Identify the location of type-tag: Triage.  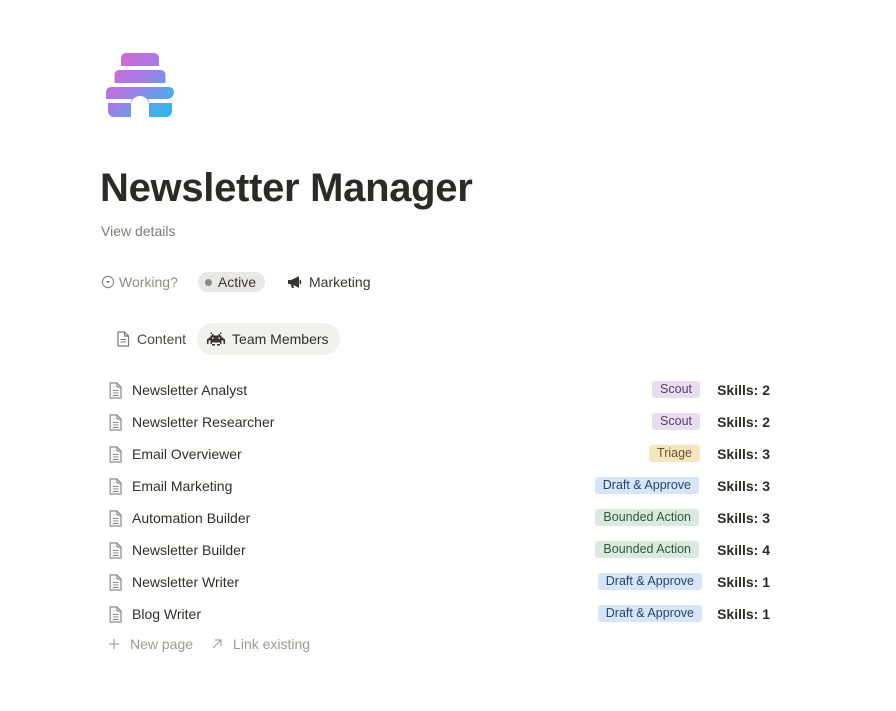
(674, 453).